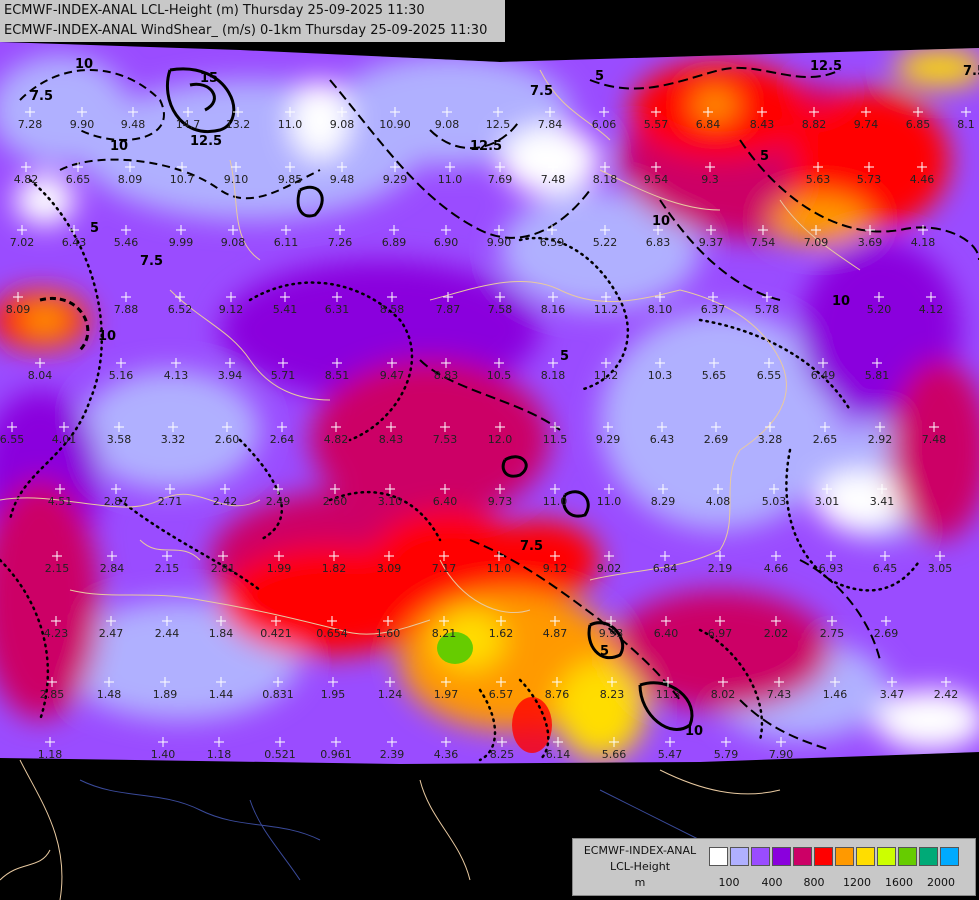 Image resolution: width=979 pixels, height=900 pixels. Describe the element at coordinates (609, 568) in the screenshot. I see `station-value: 9.02` at that location.